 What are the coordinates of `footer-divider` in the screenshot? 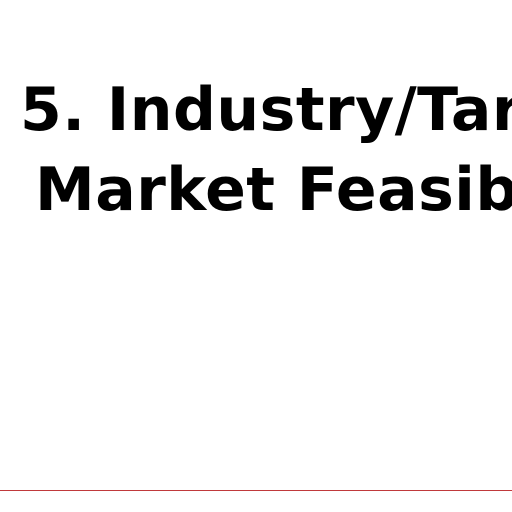 It's located at (256, 490).